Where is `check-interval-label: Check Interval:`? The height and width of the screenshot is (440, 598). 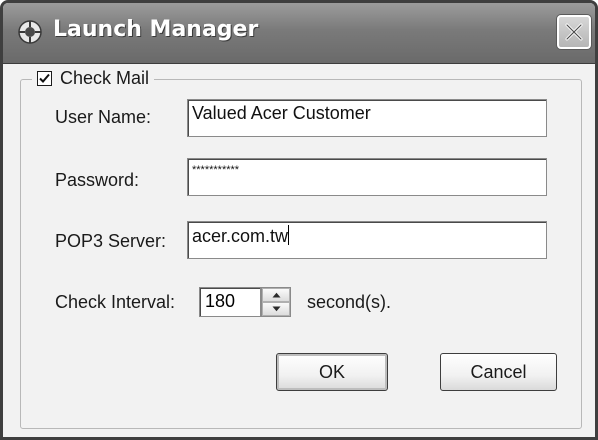
check-interval-label: Check Interval: is located at coordinates (115, 302).